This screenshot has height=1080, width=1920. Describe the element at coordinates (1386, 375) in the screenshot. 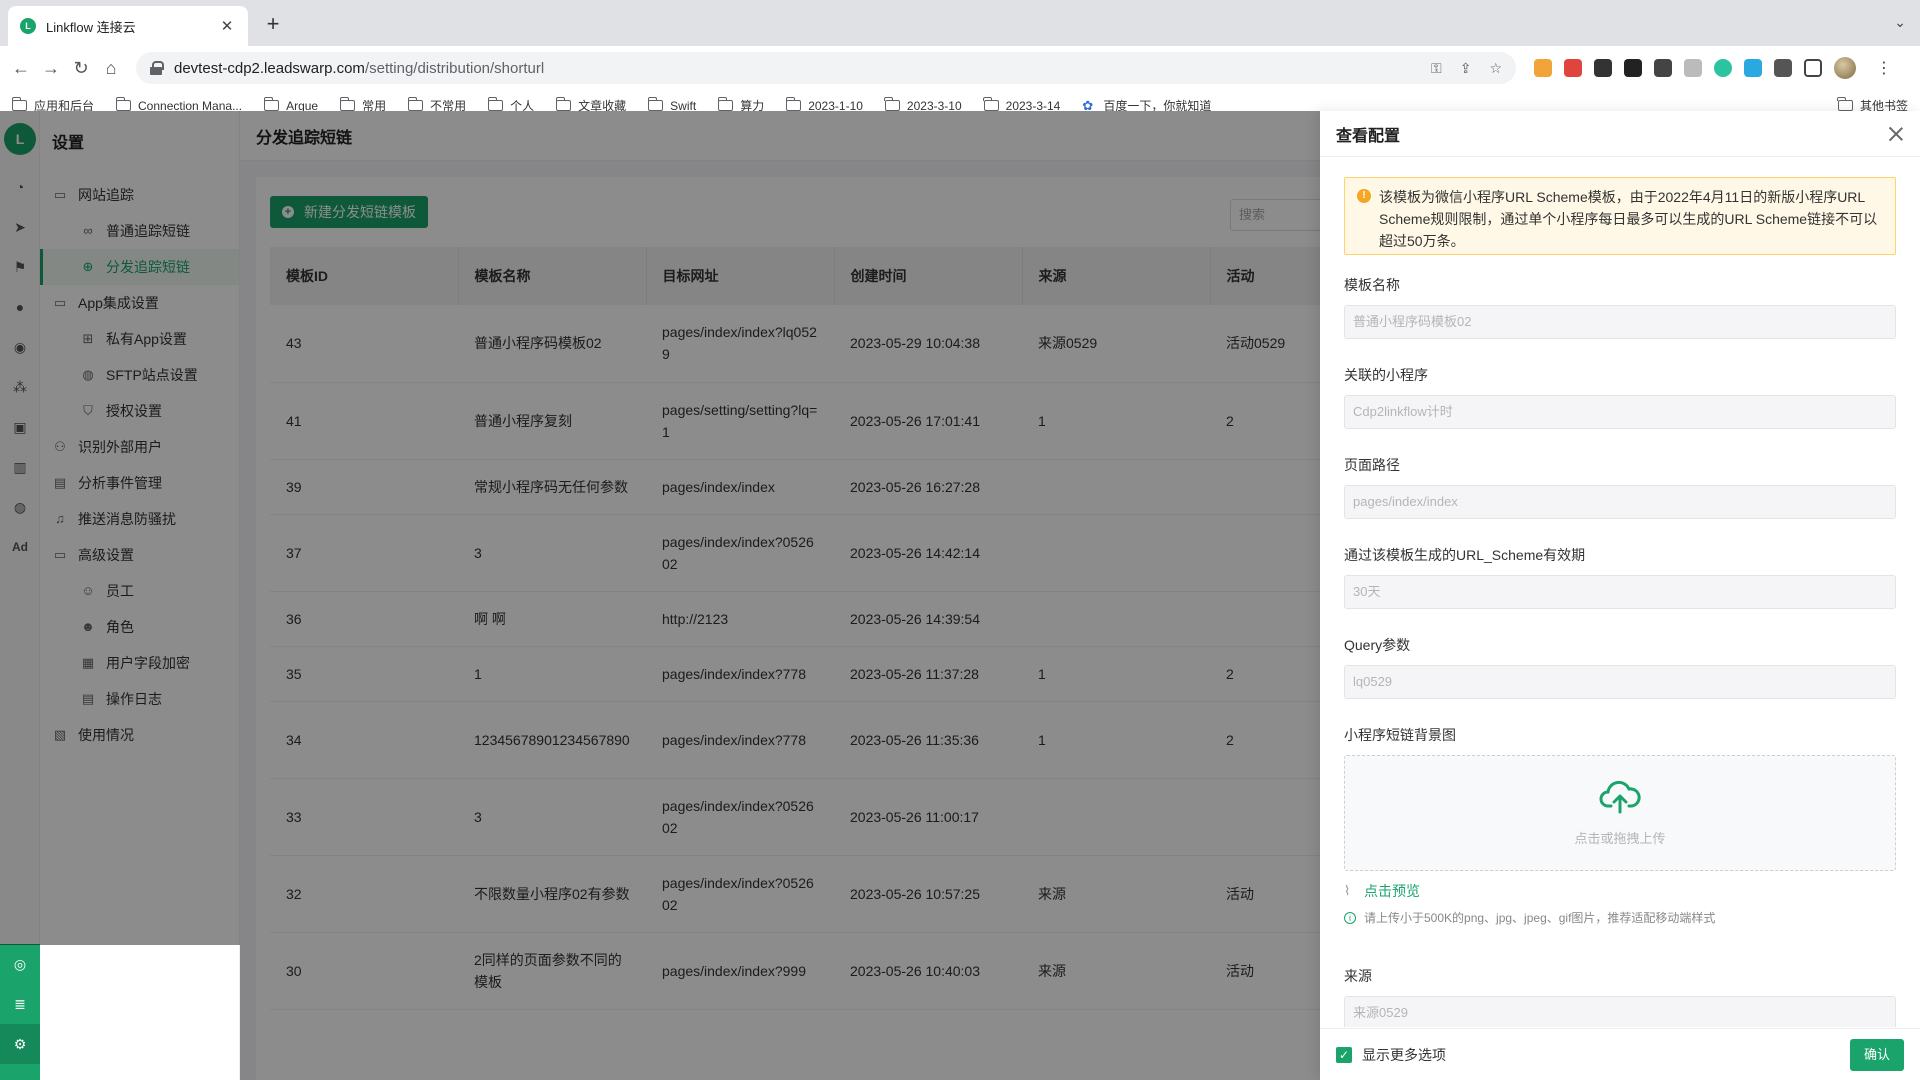

I see `field-label: 关联的小程序` at that location.